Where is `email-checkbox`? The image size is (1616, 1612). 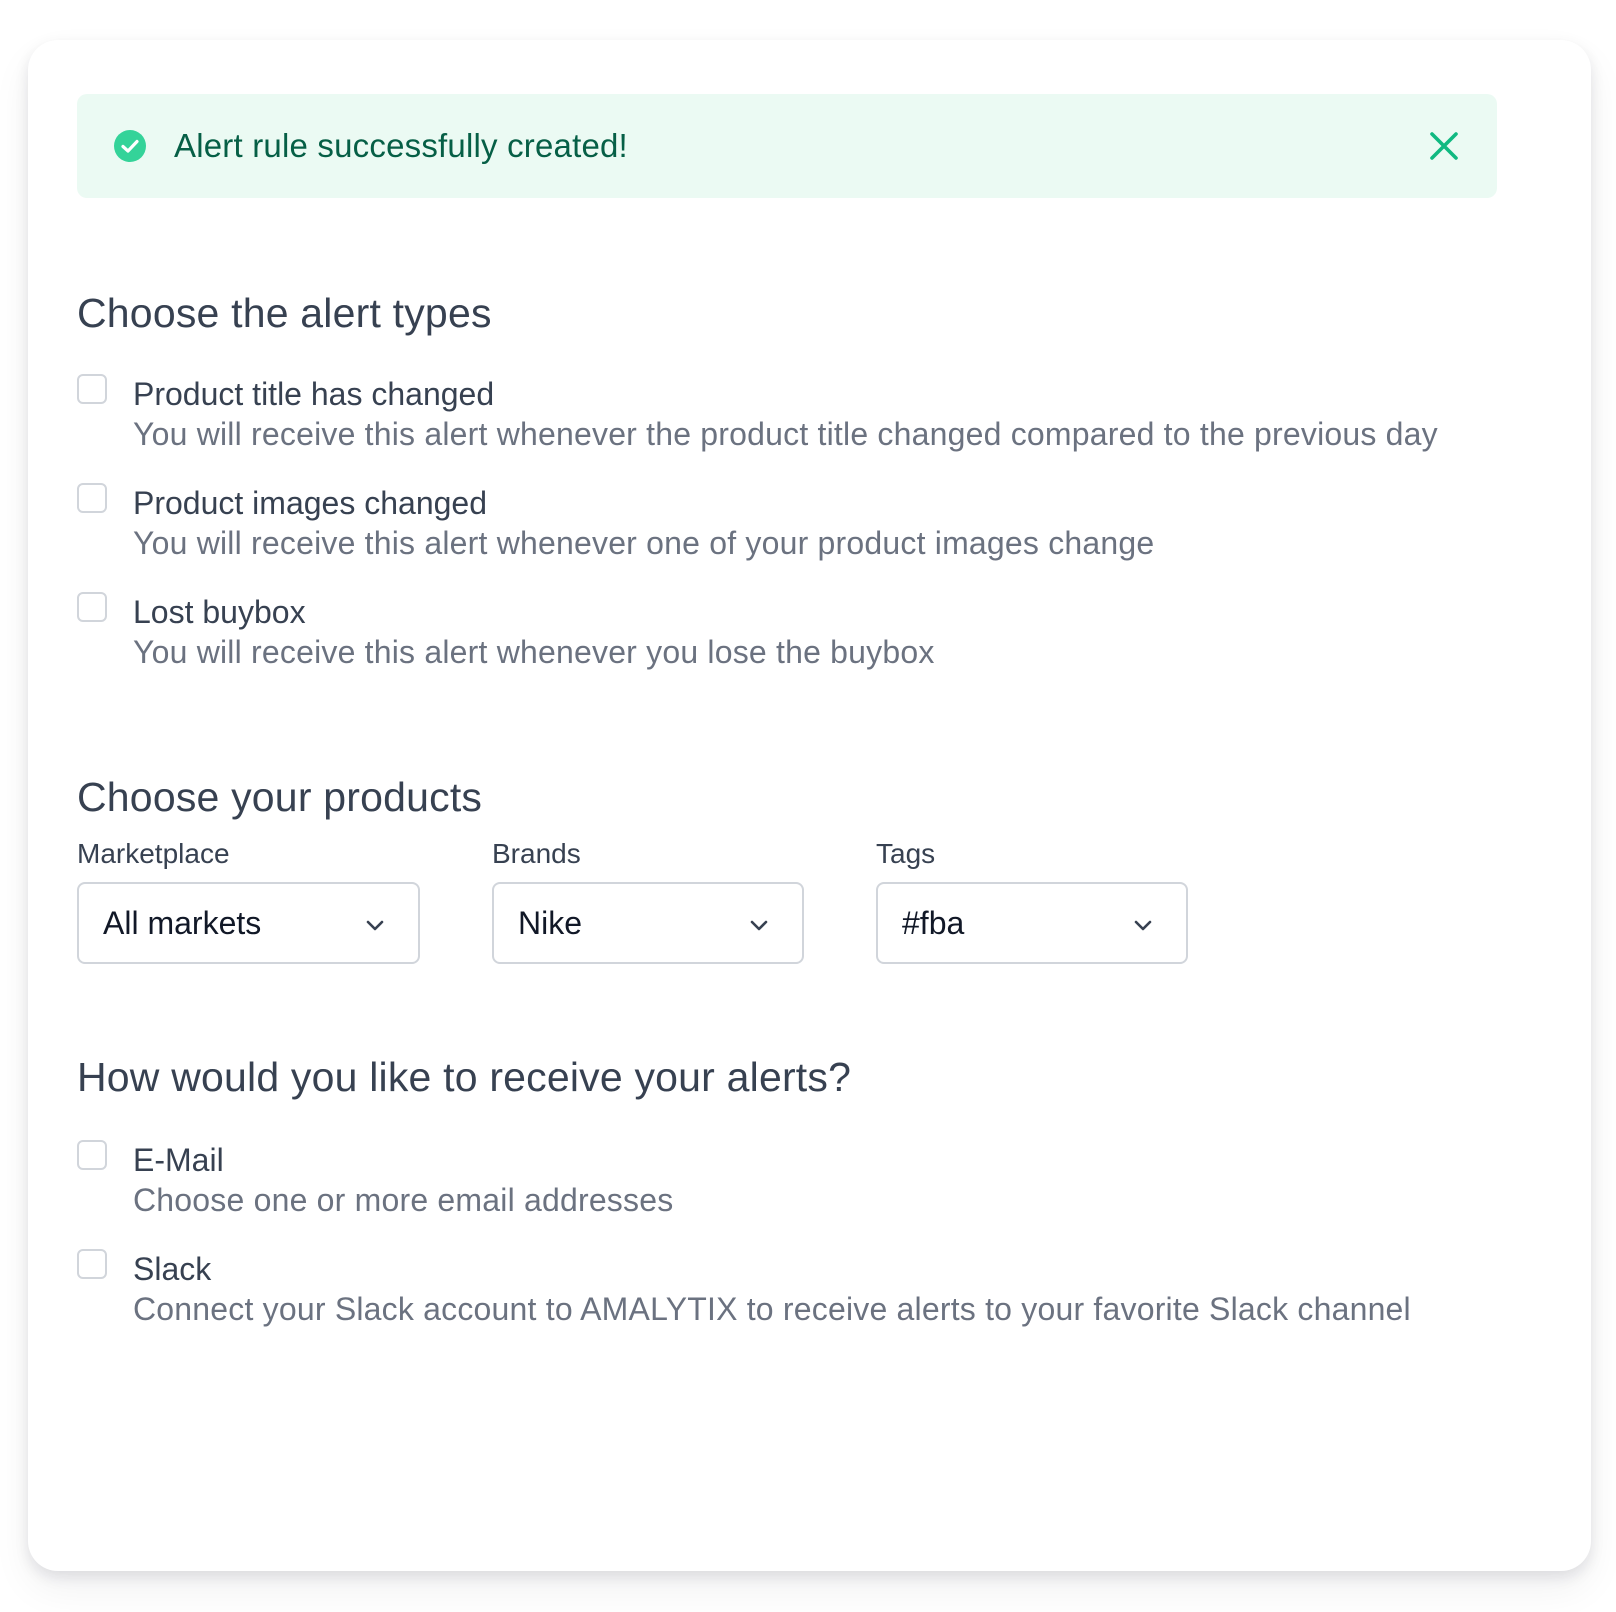 email-checkbox is located at coordinates (92, 1155).